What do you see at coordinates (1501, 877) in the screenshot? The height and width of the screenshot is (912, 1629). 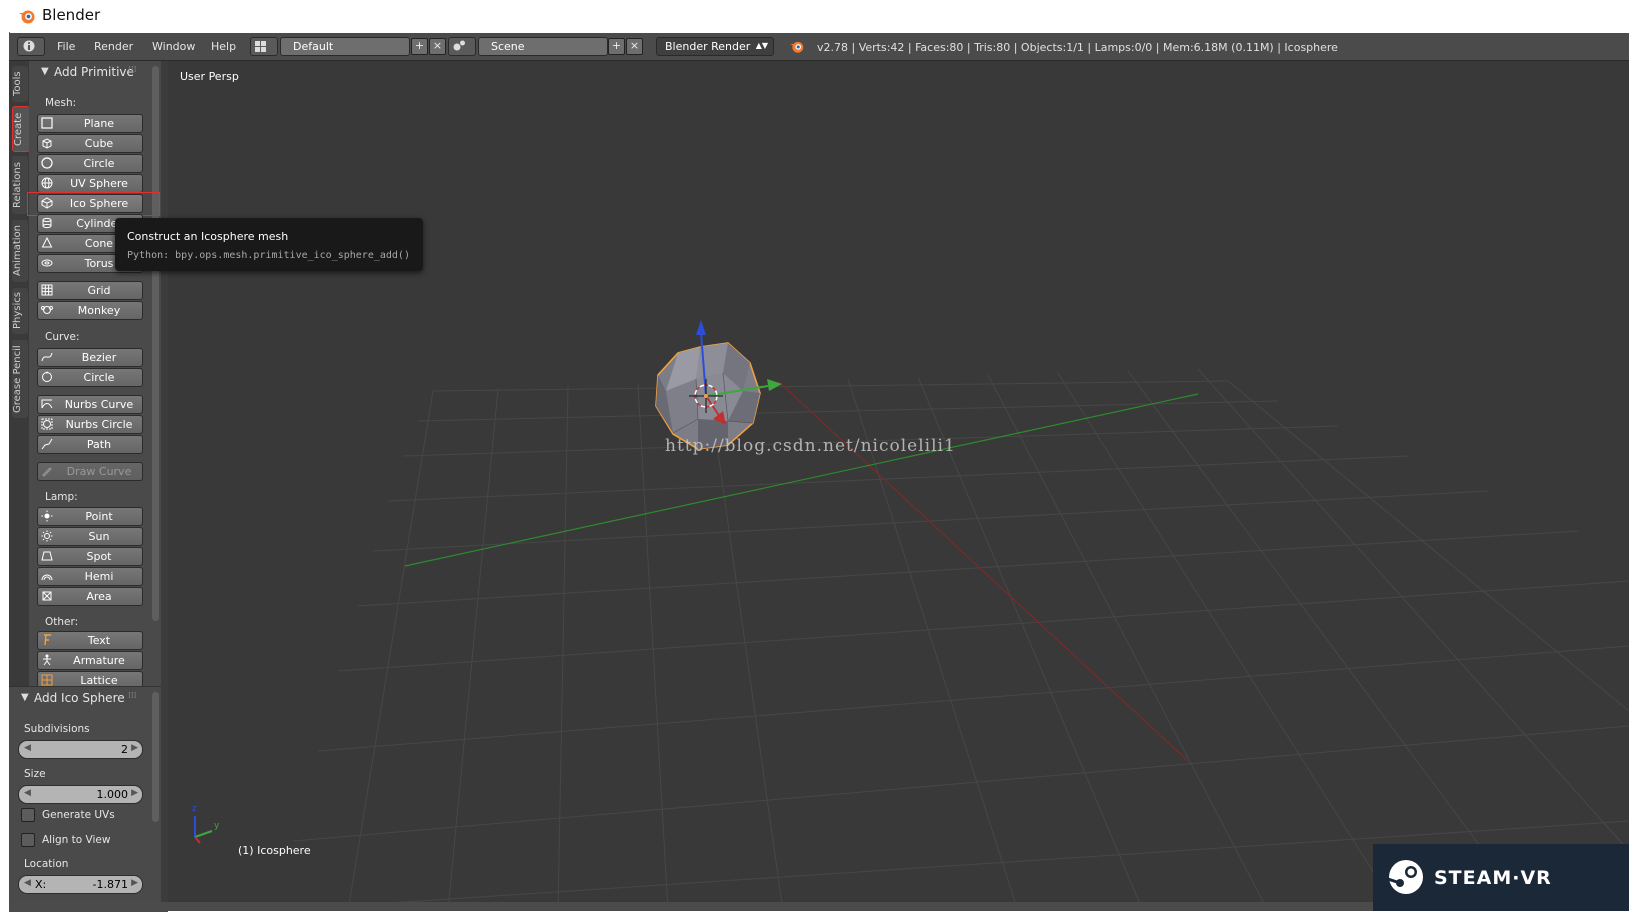 I see `steamvr-overlay: STEAM·VR` at bounding box center [1501, 877].